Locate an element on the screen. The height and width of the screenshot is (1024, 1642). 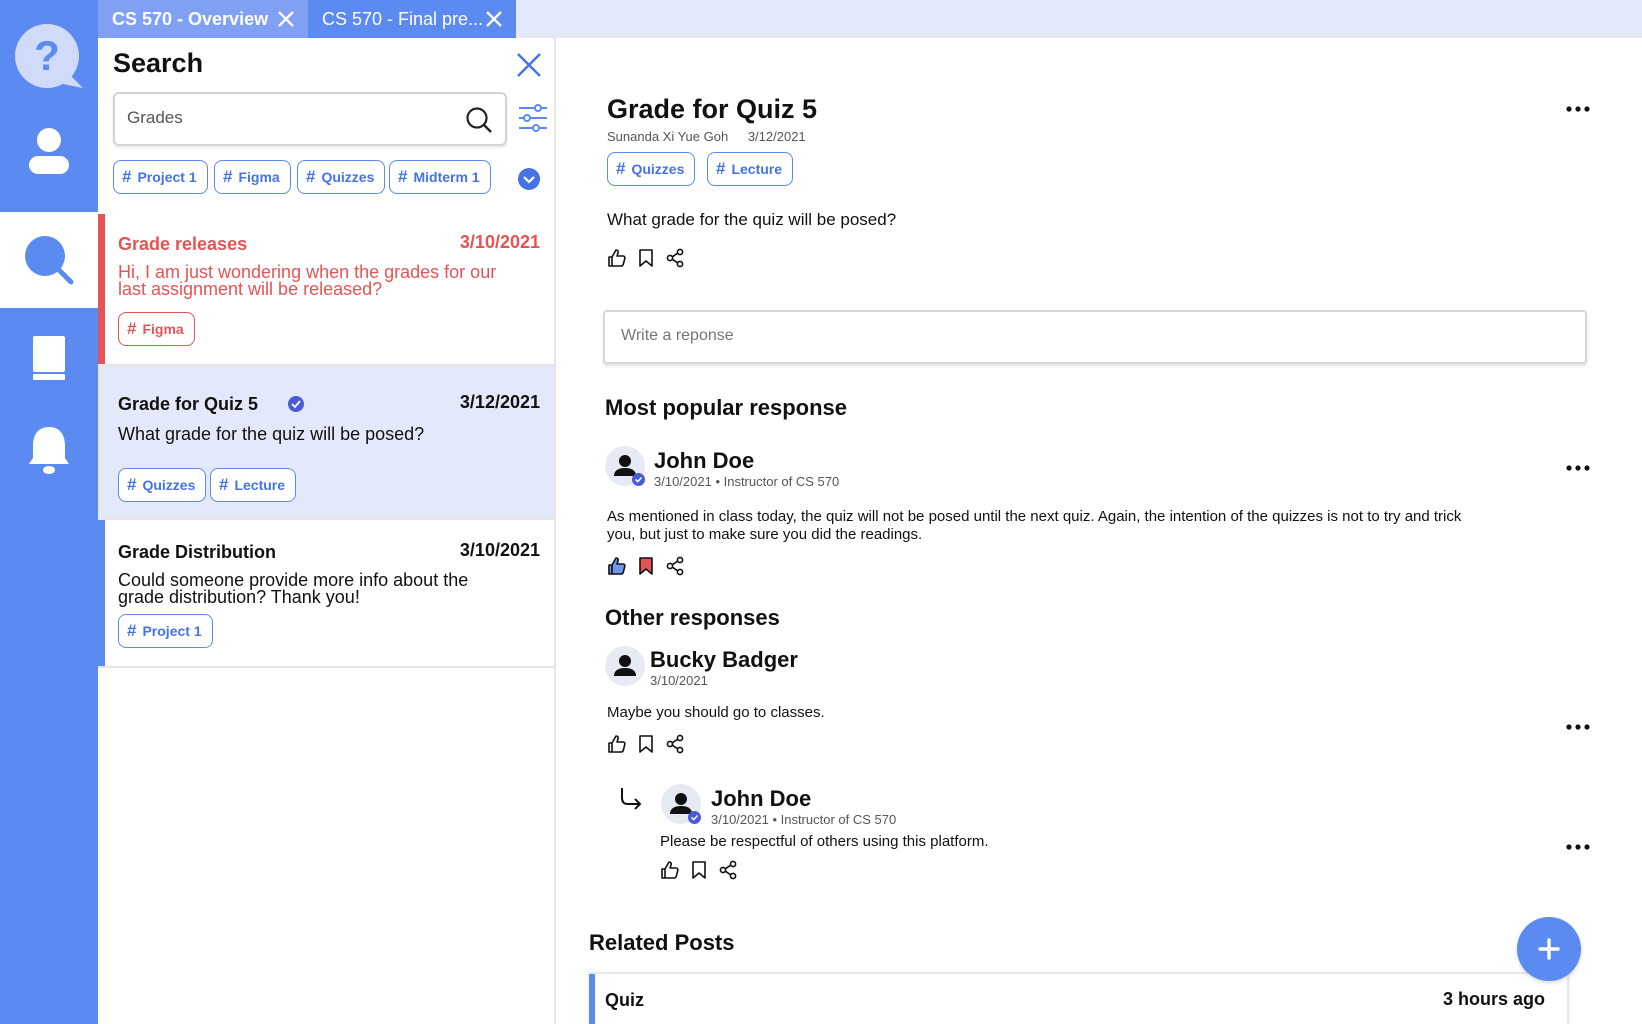
question-date: 3/12/2021 is located at coordinates (776, 136).